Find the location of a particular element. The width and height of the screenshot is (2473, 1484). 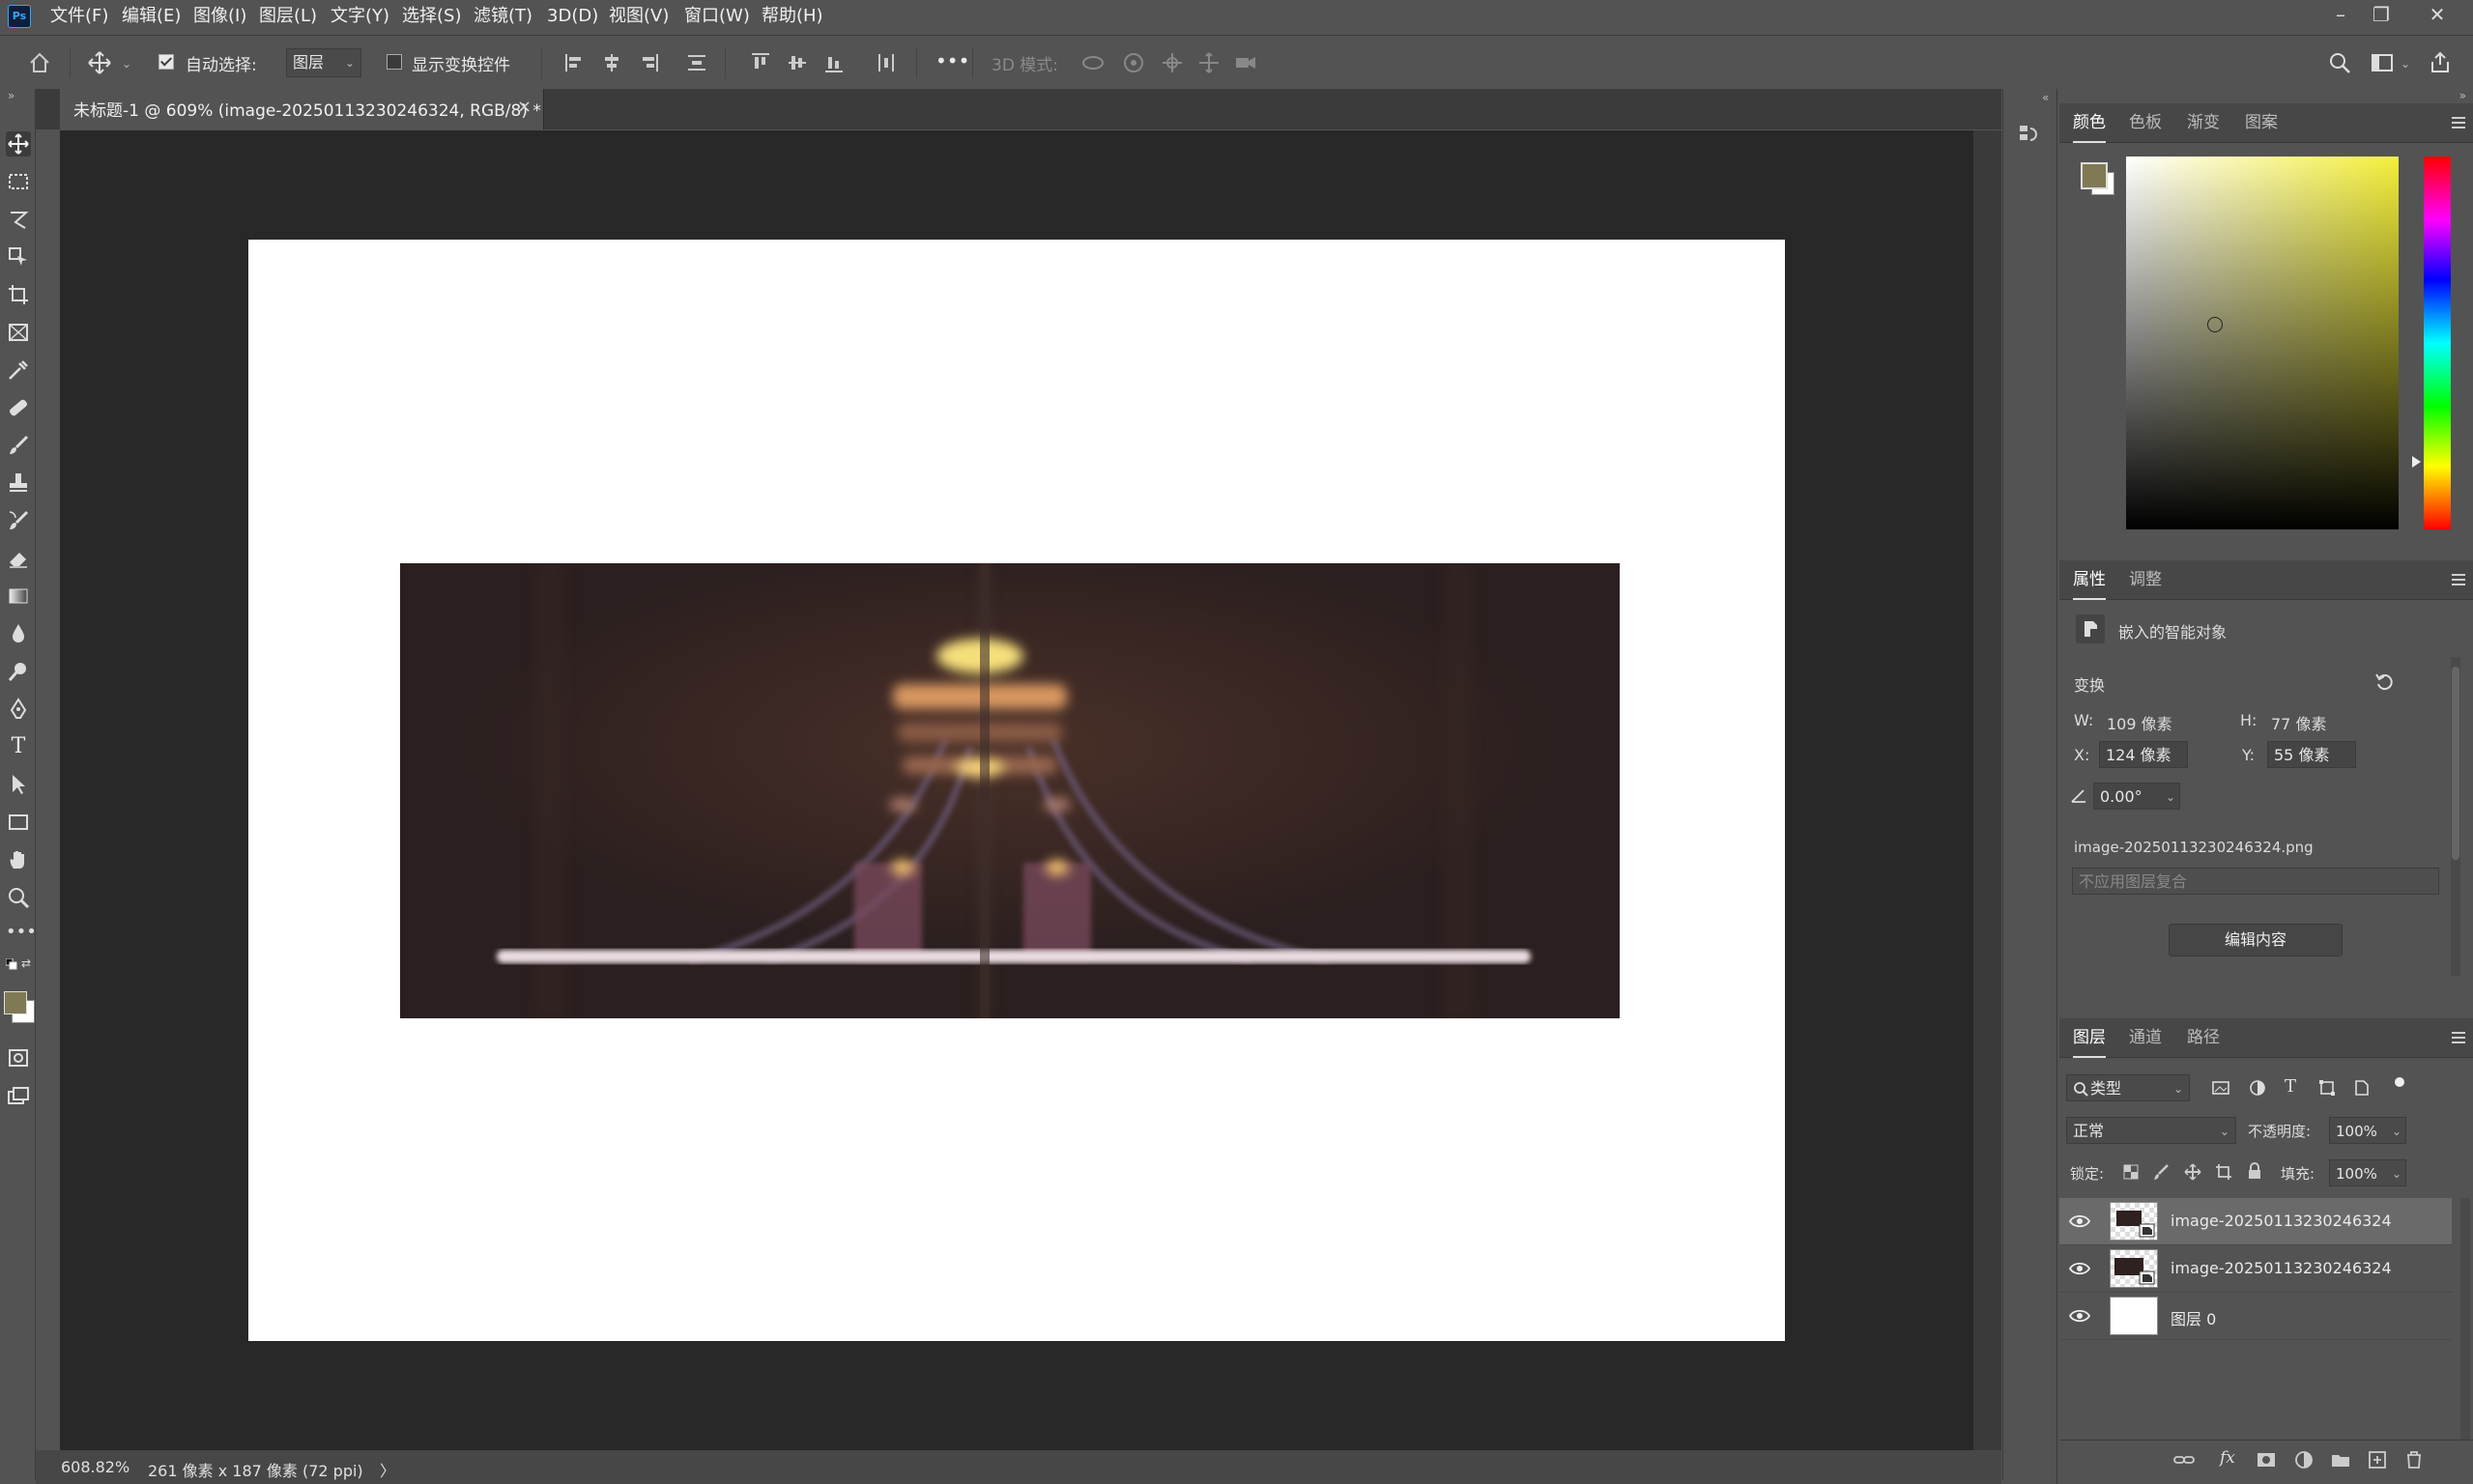

reset-transform-icon is located at coordinates (2384, 682).